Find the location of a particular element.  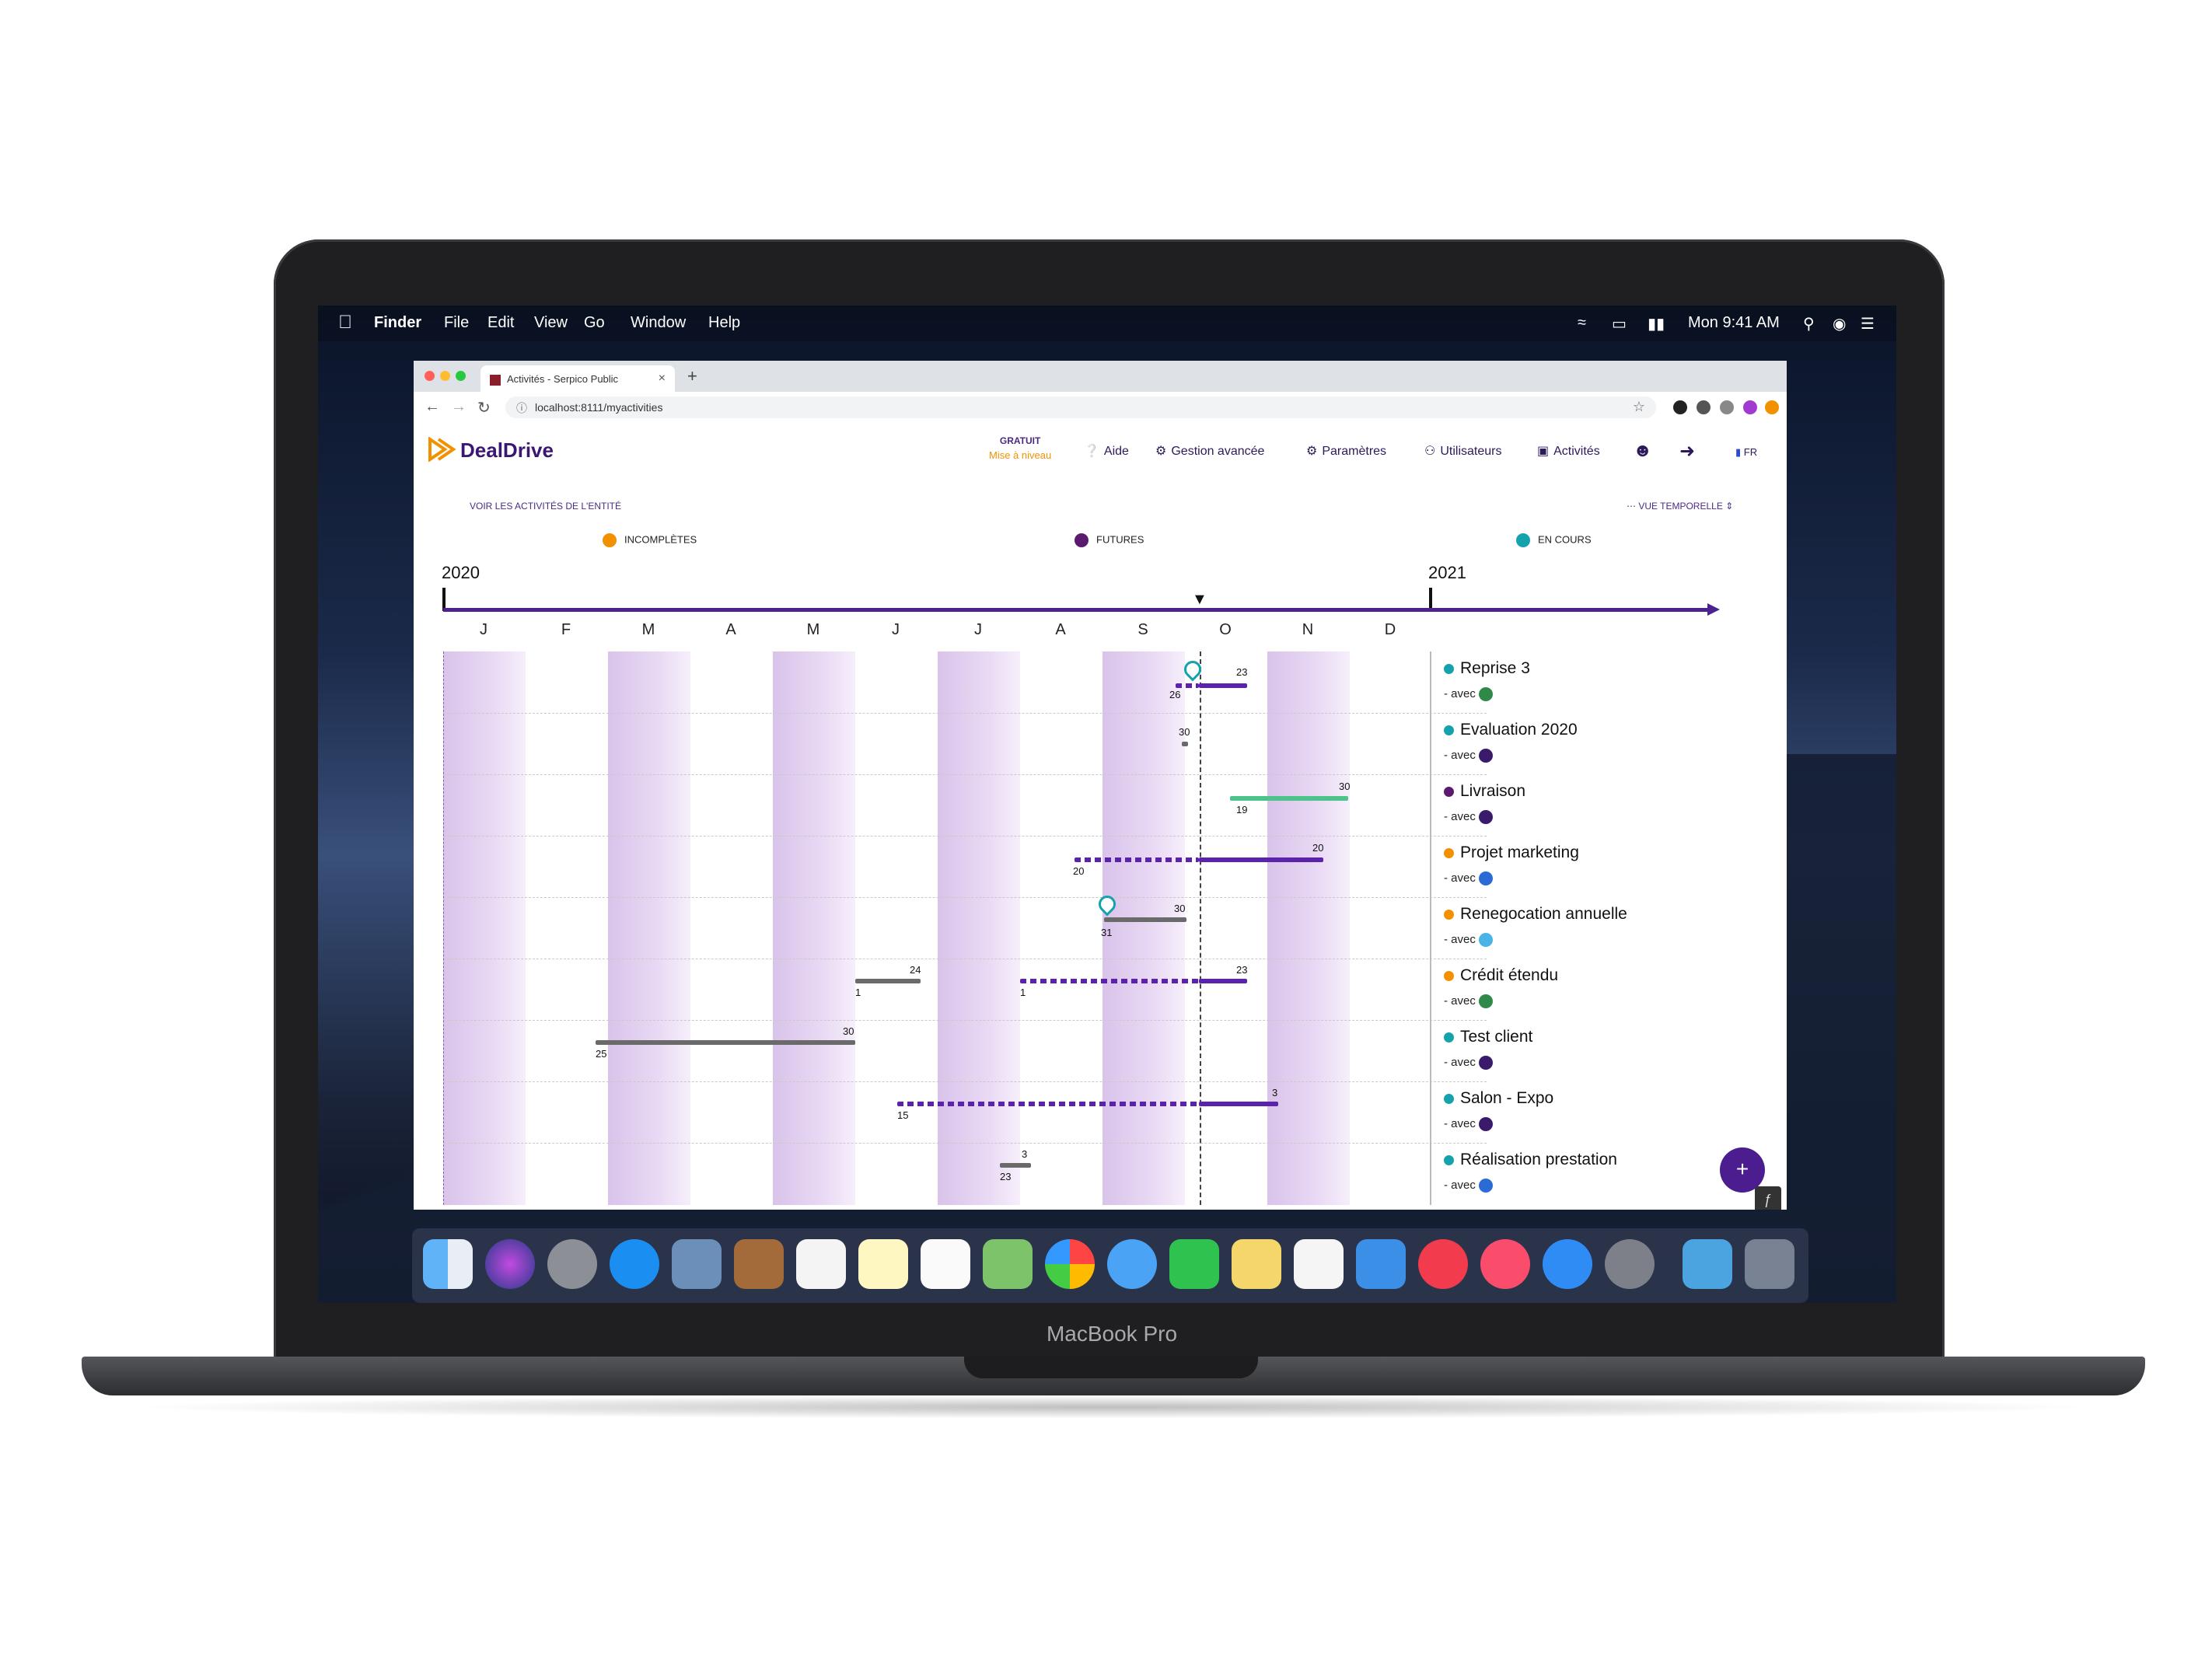

legend-futures: FUTURES is located at coordinates (1109, 540).